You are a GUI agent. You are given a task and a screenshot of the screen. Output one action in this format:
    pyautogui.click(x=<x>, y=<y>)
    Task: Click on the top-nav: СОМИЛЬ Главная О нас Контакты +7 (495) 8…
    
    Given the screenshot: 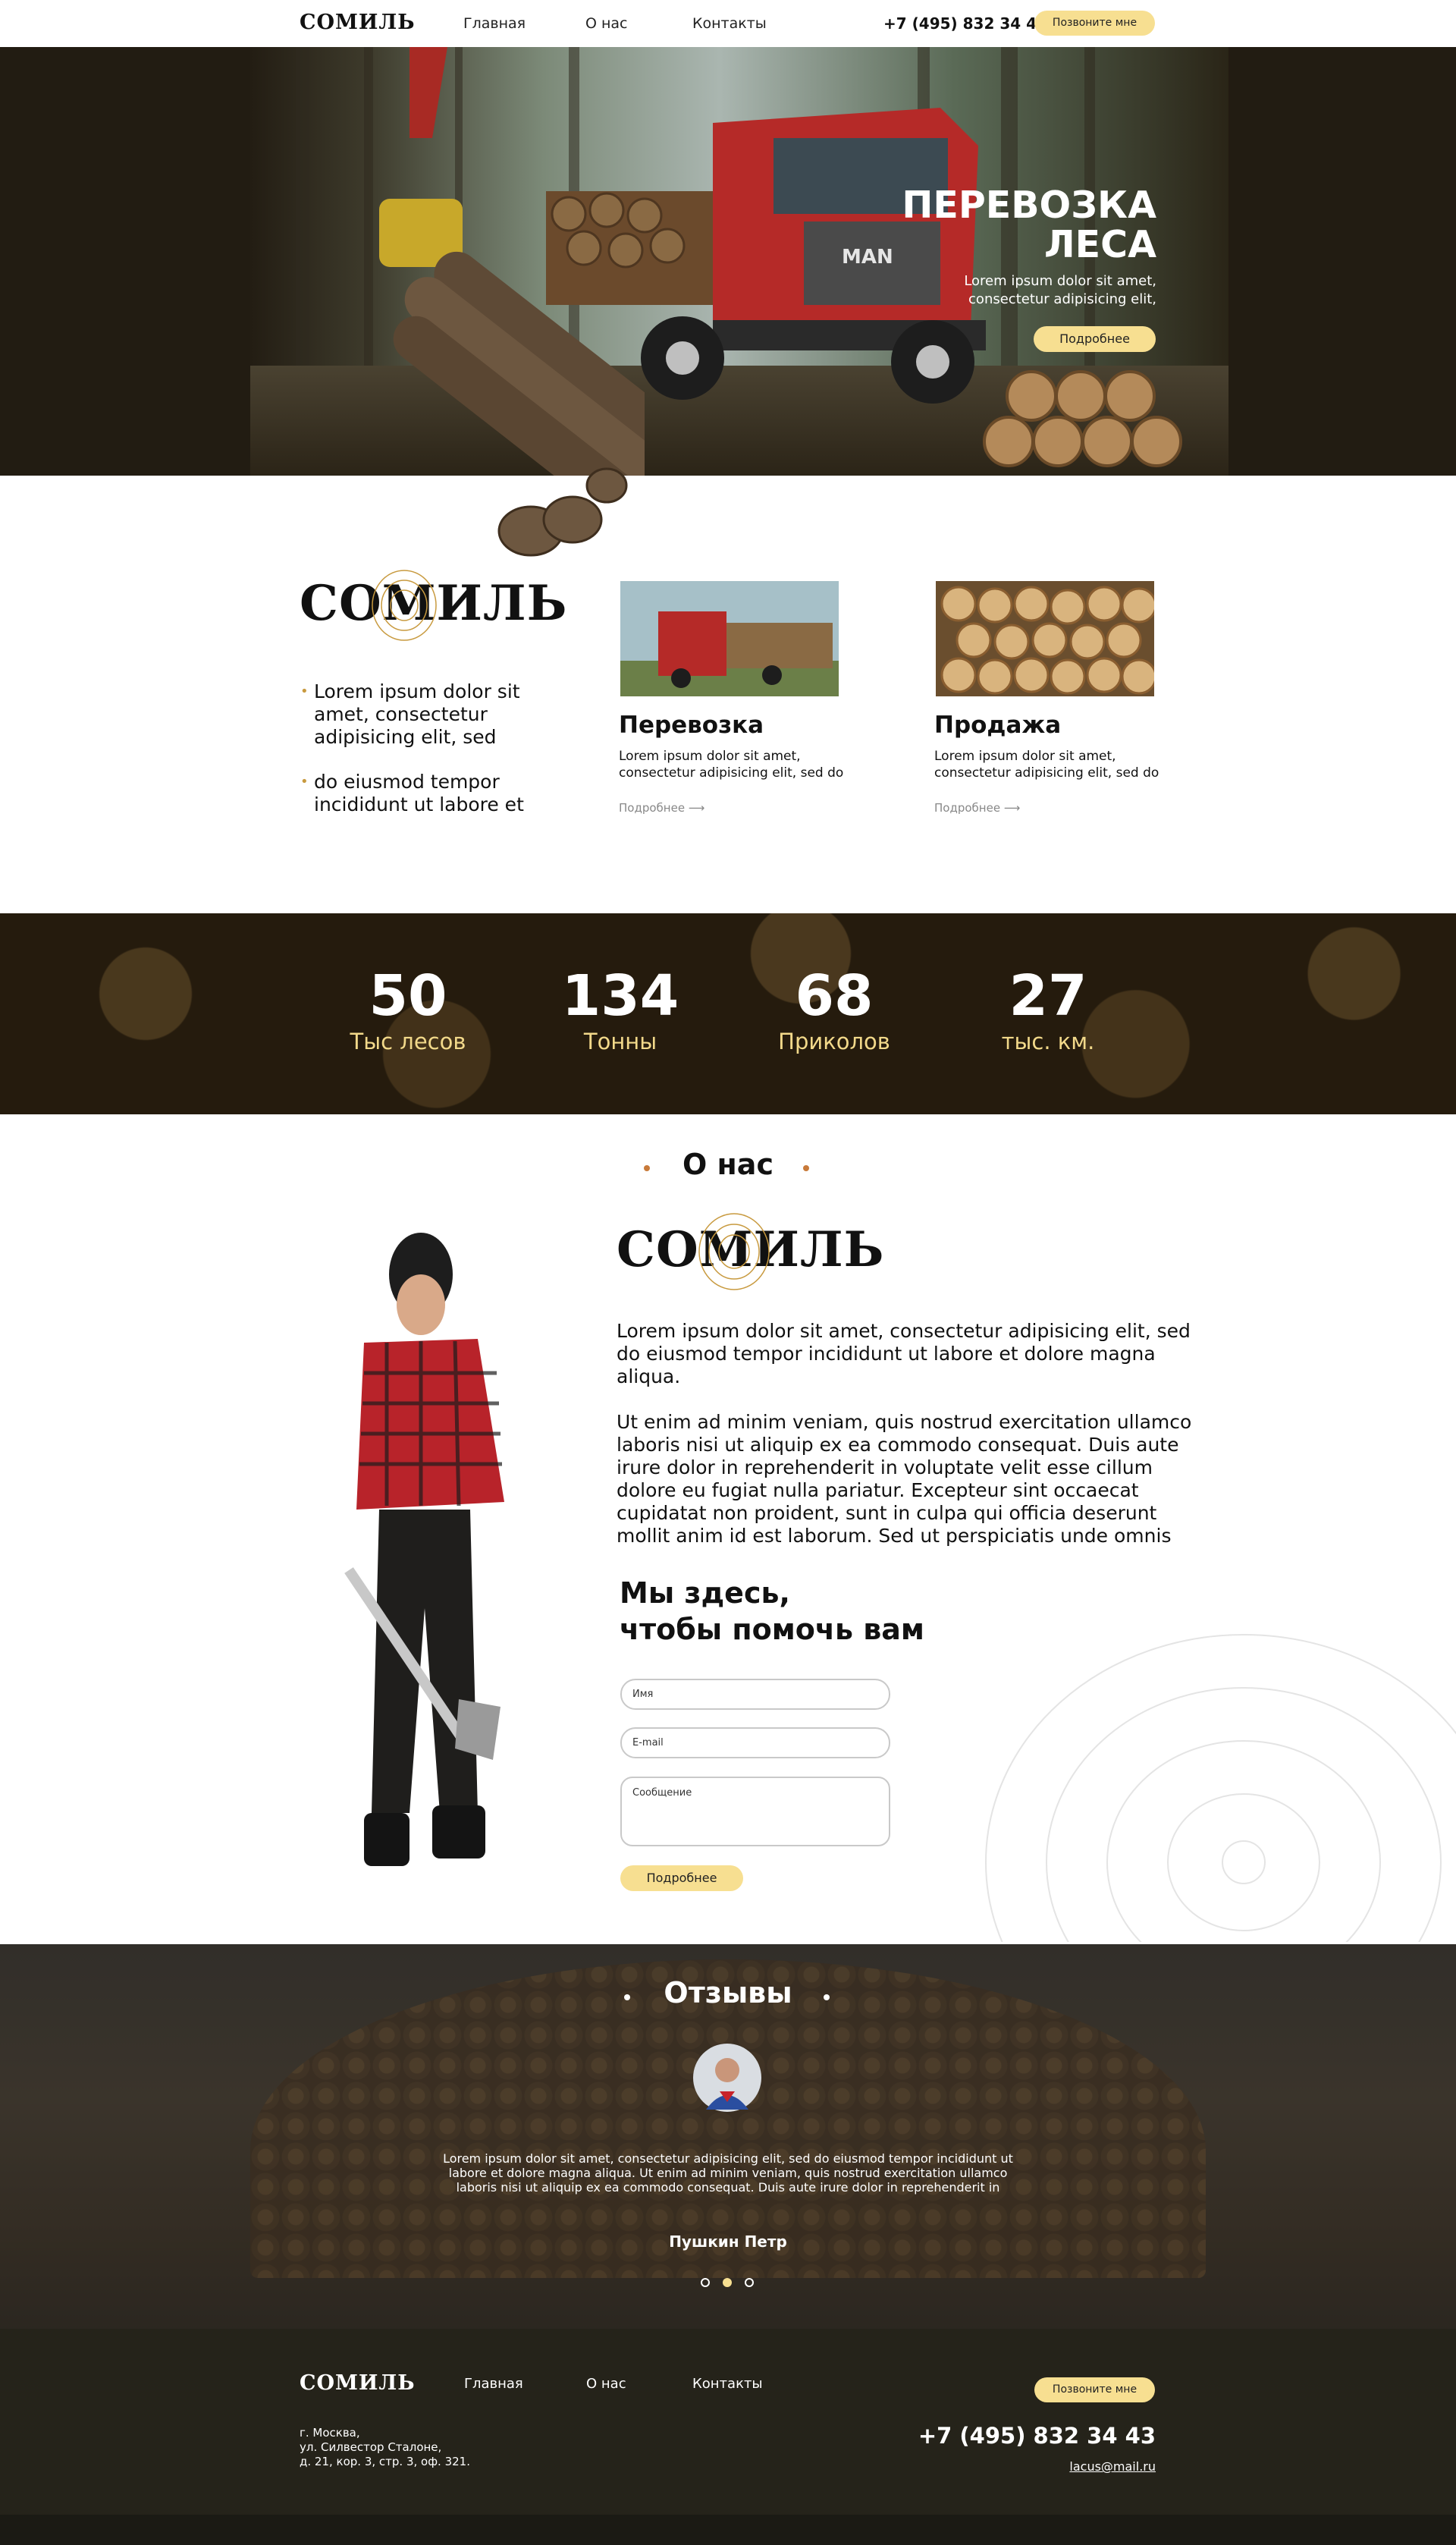 What is the action you would take?
    pyautogui.click(x=728, y=24)
    